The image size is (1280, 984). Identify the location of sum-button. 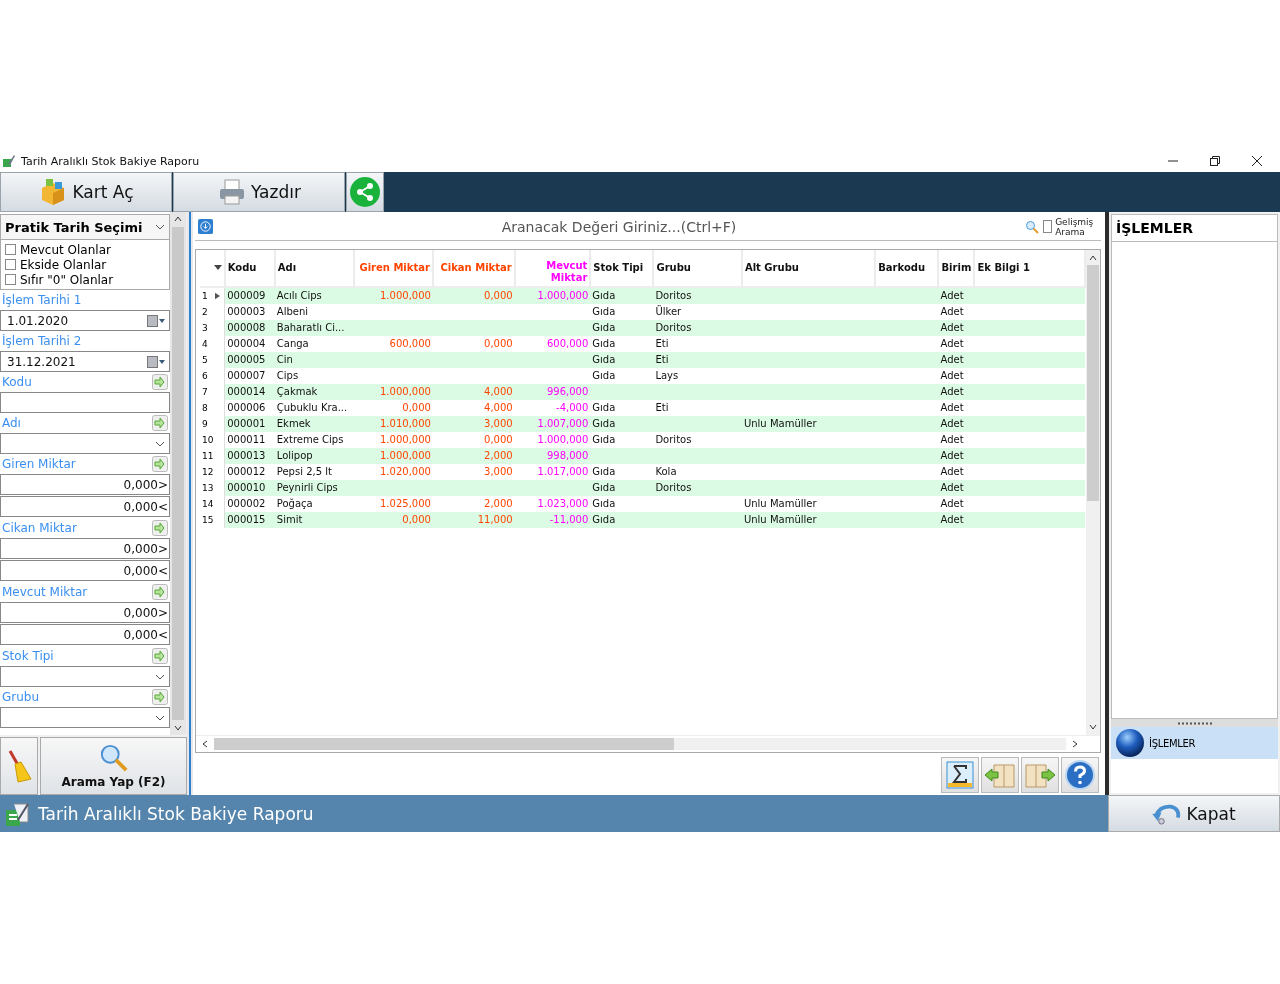
(960, 775).